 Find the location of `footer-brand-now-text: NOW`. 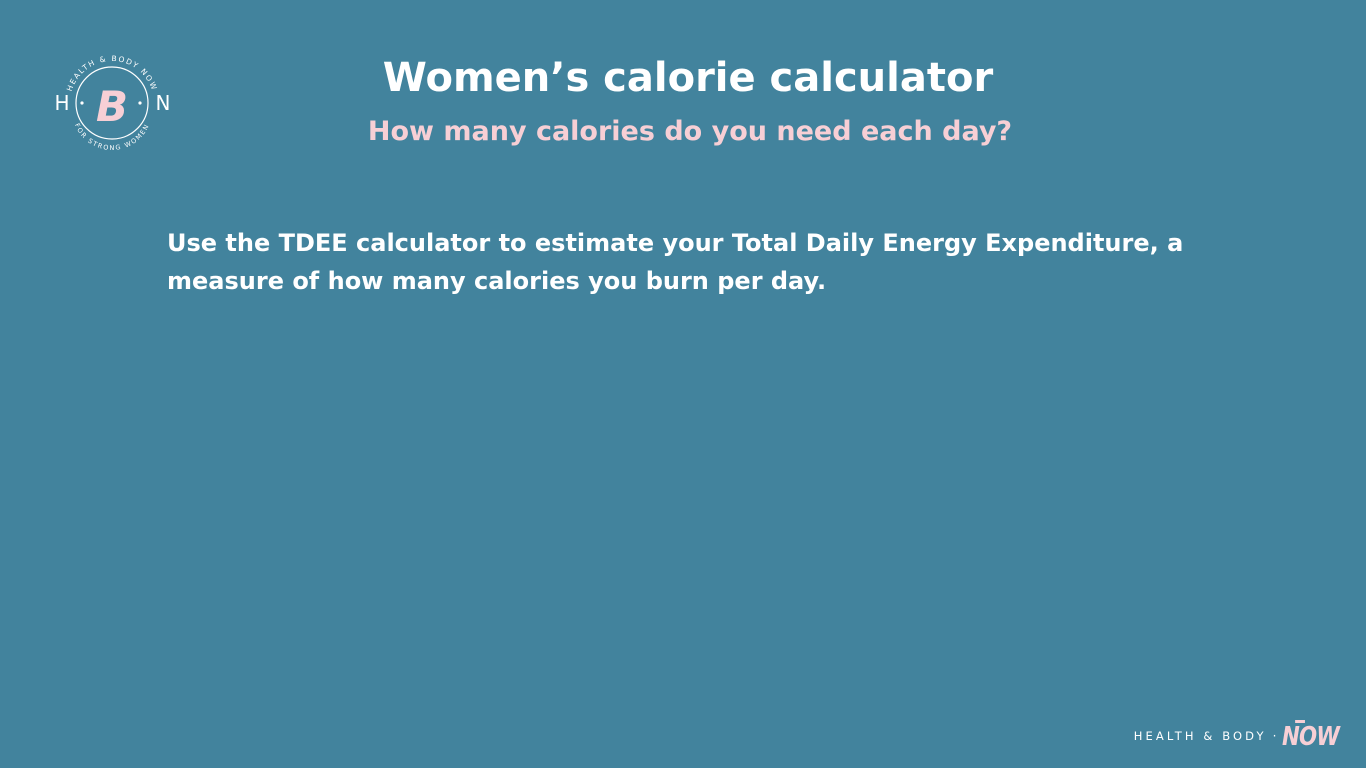

footer-brand-now-text: NOW is located at coordinates (1311, 737).